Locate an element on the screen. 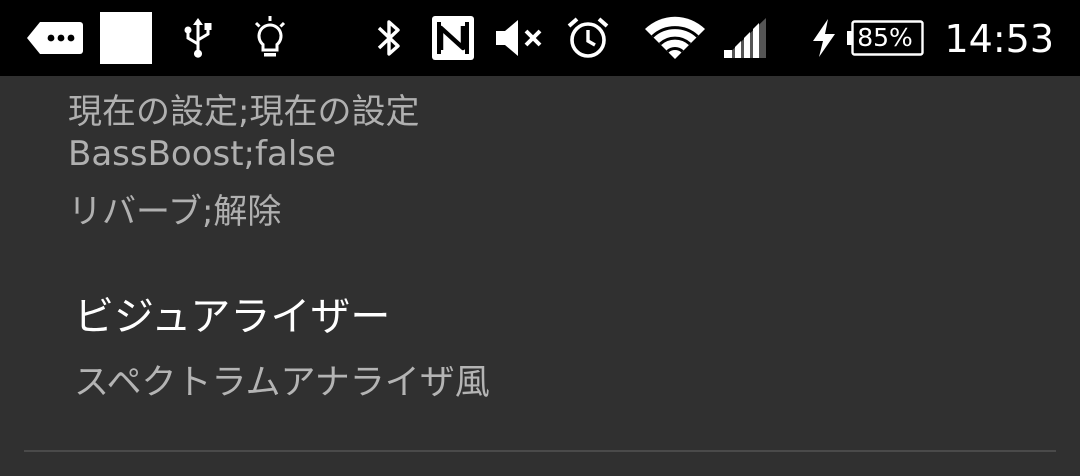 The width and height of the screenshot is (1080, 476). cell-signal-icon is located at coordinates (745, 38).